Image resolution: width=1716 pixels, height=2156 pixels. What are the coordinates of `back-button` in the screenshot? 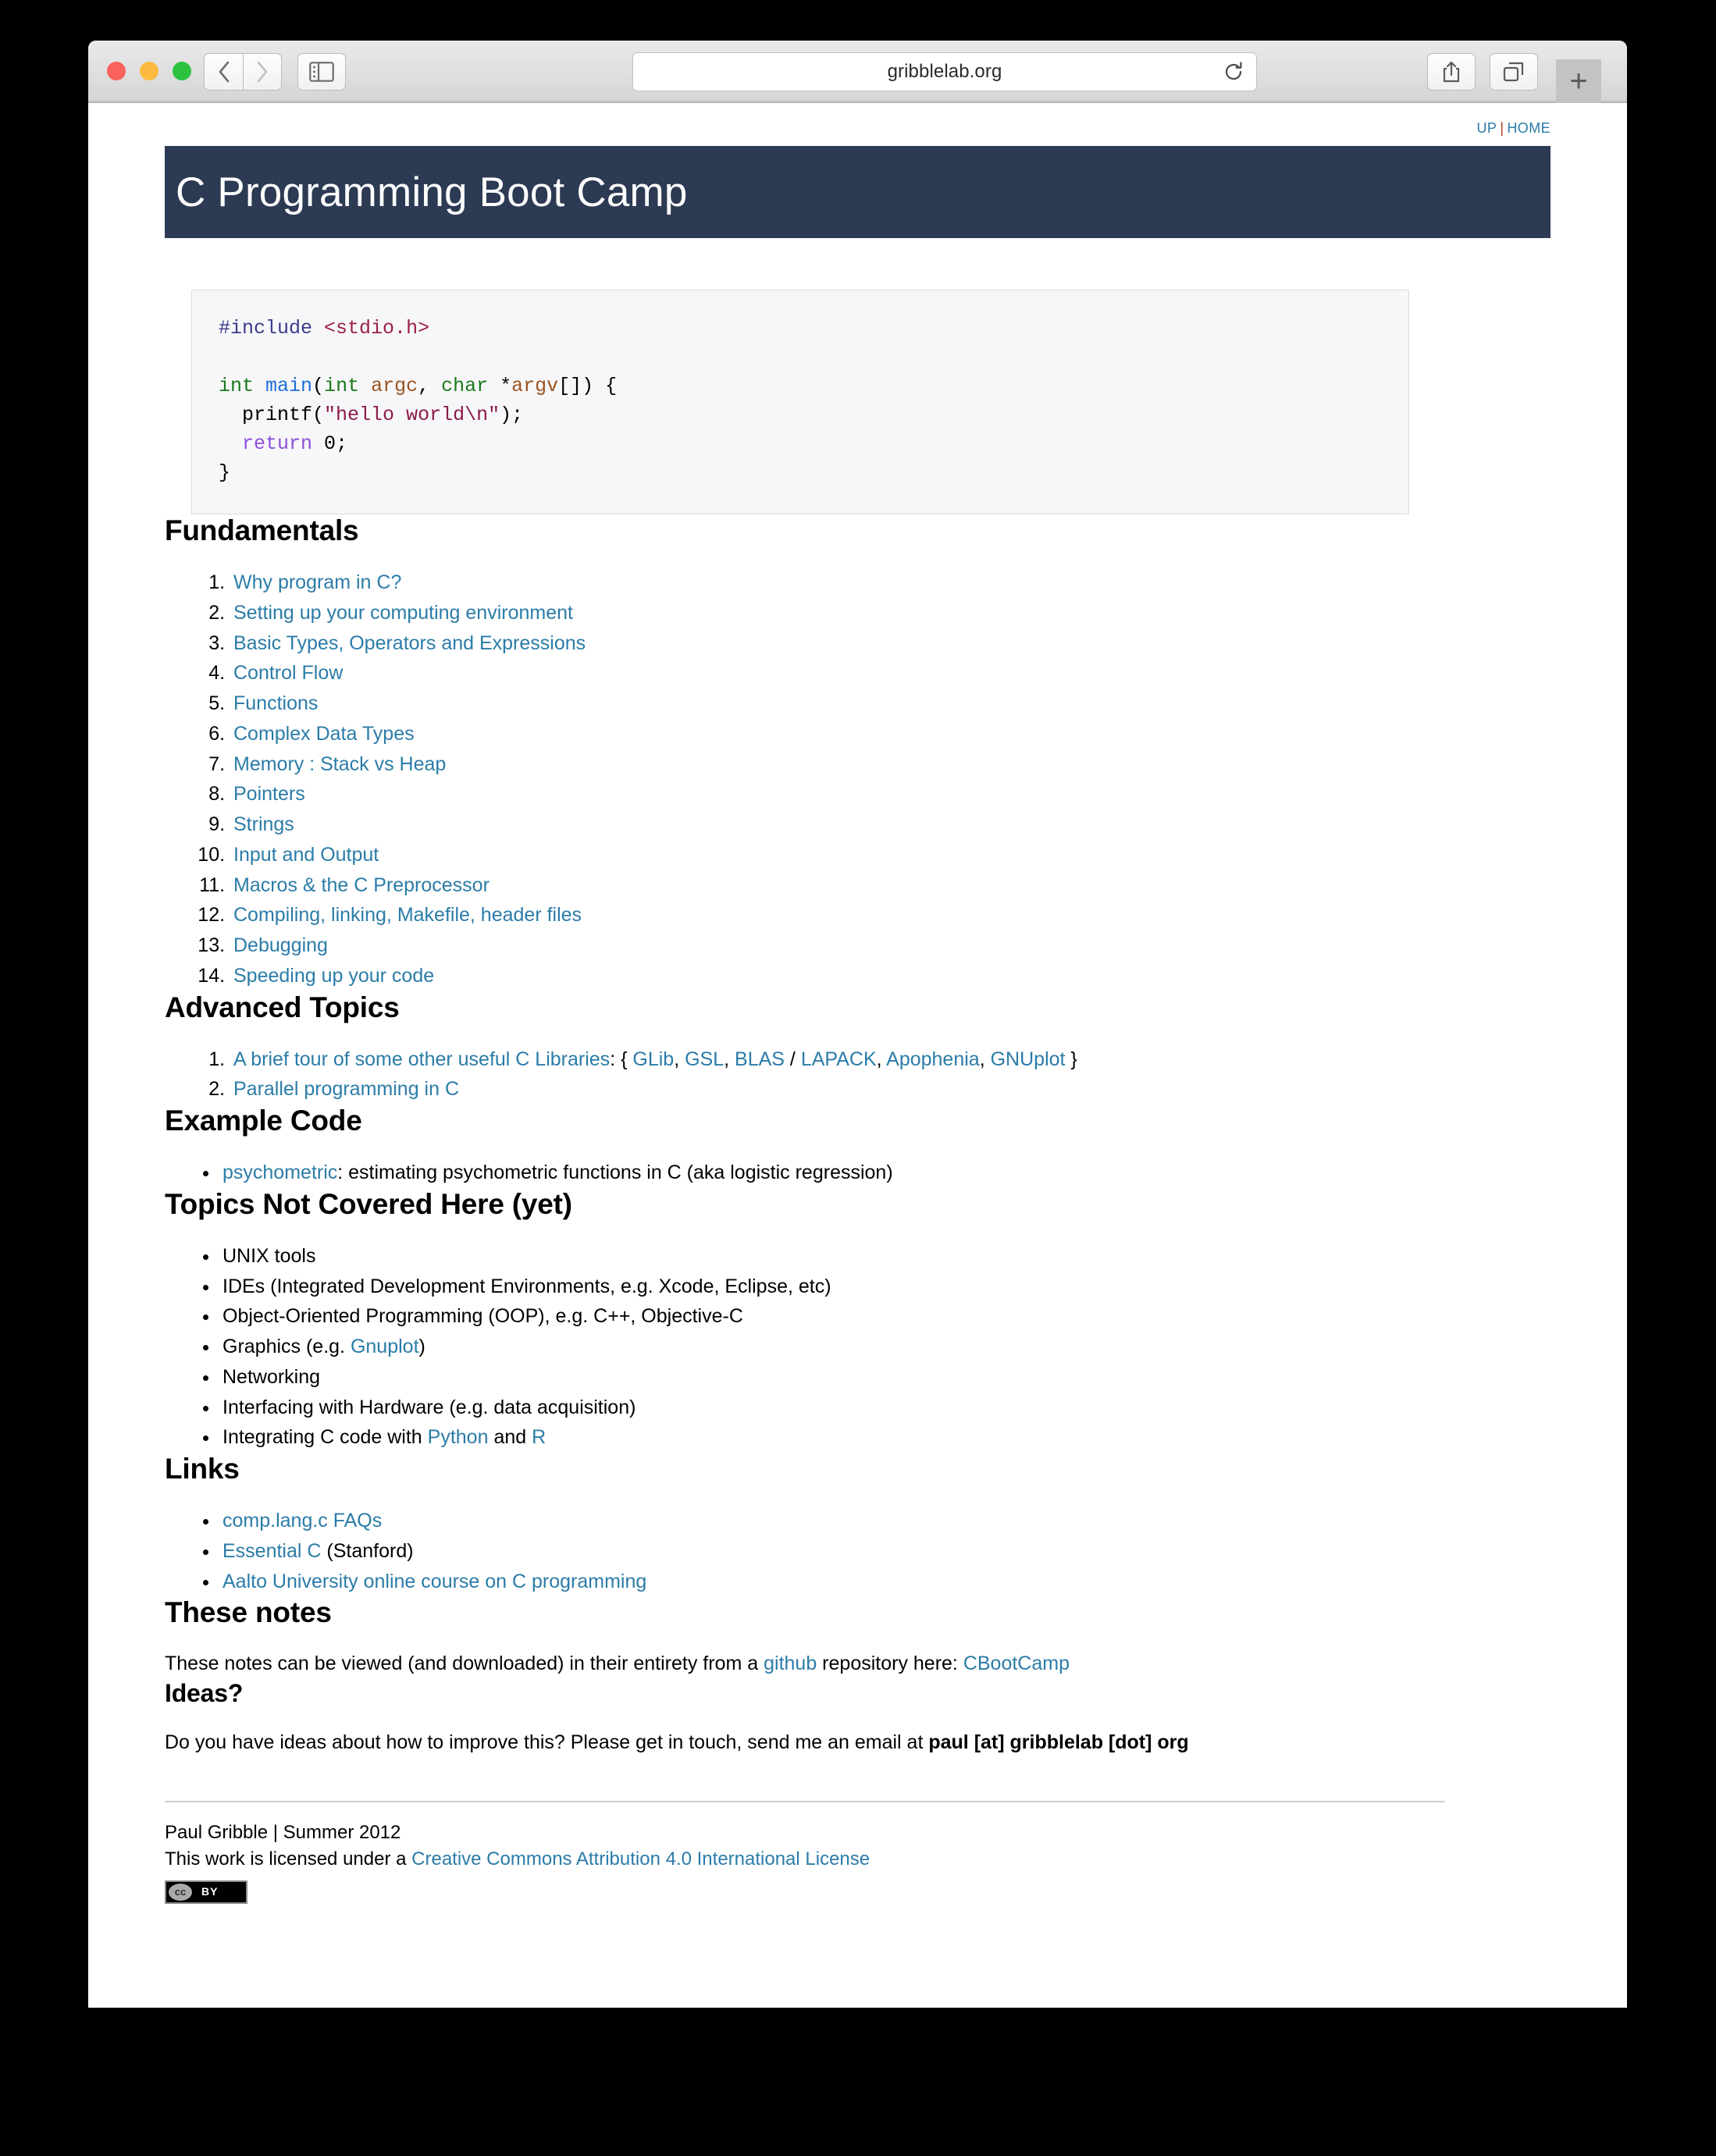 It's located at (223, 72).